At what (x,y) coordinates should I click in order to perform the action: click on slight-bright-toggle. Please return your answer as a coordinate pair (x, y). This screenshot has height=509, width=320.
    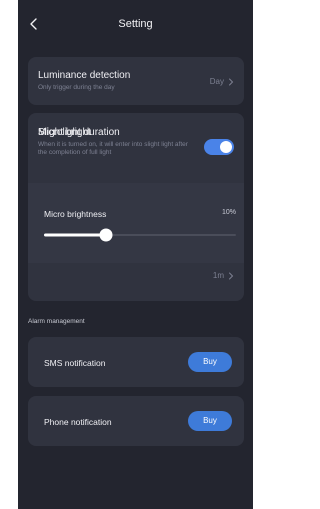
    Looking at the image, I should click on (219, 147).